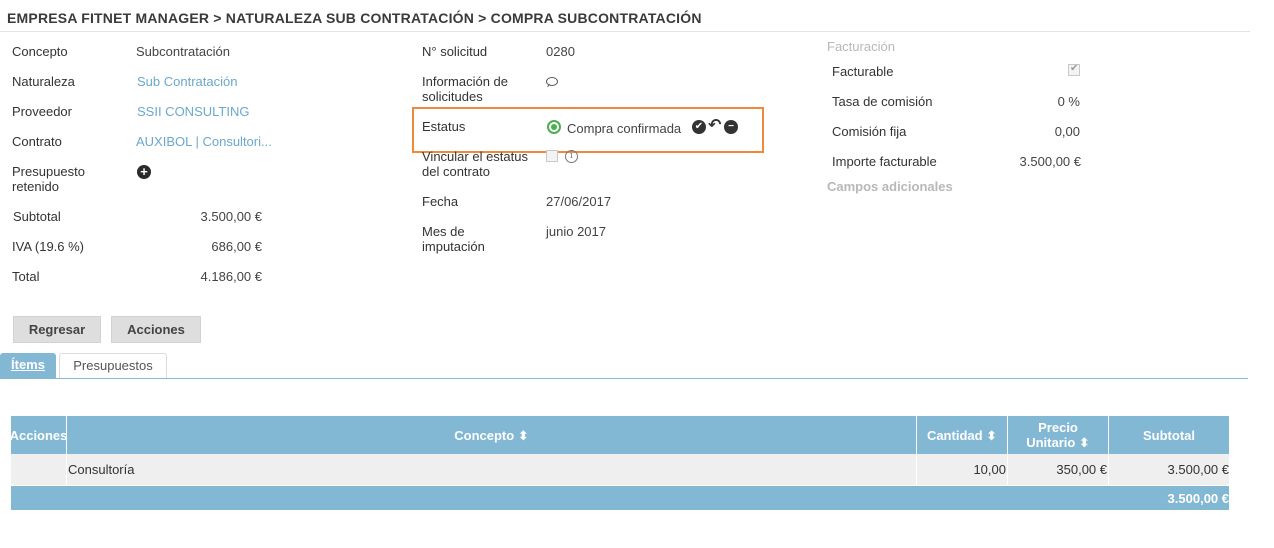 The height and width of the screenshot is (548, 1274). Describe the element at coordinates (962, 435) in the screenshot. I see `column-header-cantidad: Cantidad ⬍` at that location.